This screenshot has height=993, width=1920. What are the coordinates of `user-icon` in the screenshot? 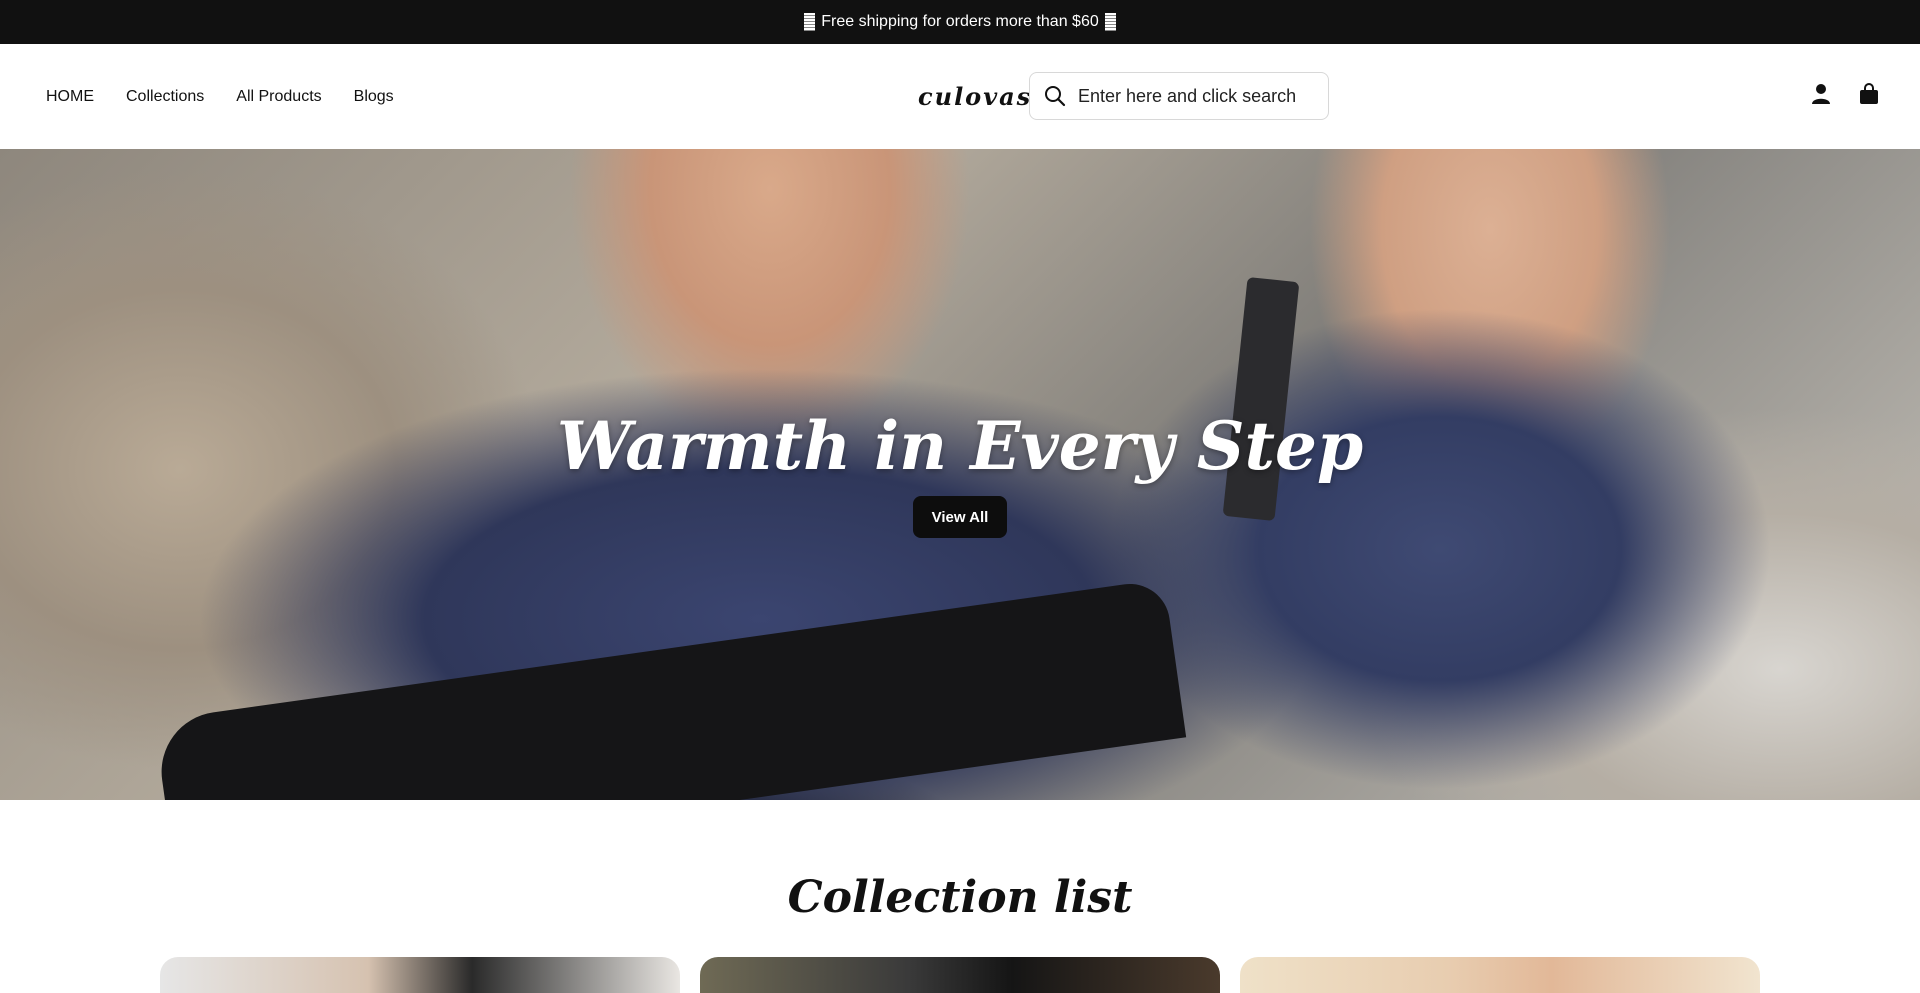 It's located at (1821, 94).